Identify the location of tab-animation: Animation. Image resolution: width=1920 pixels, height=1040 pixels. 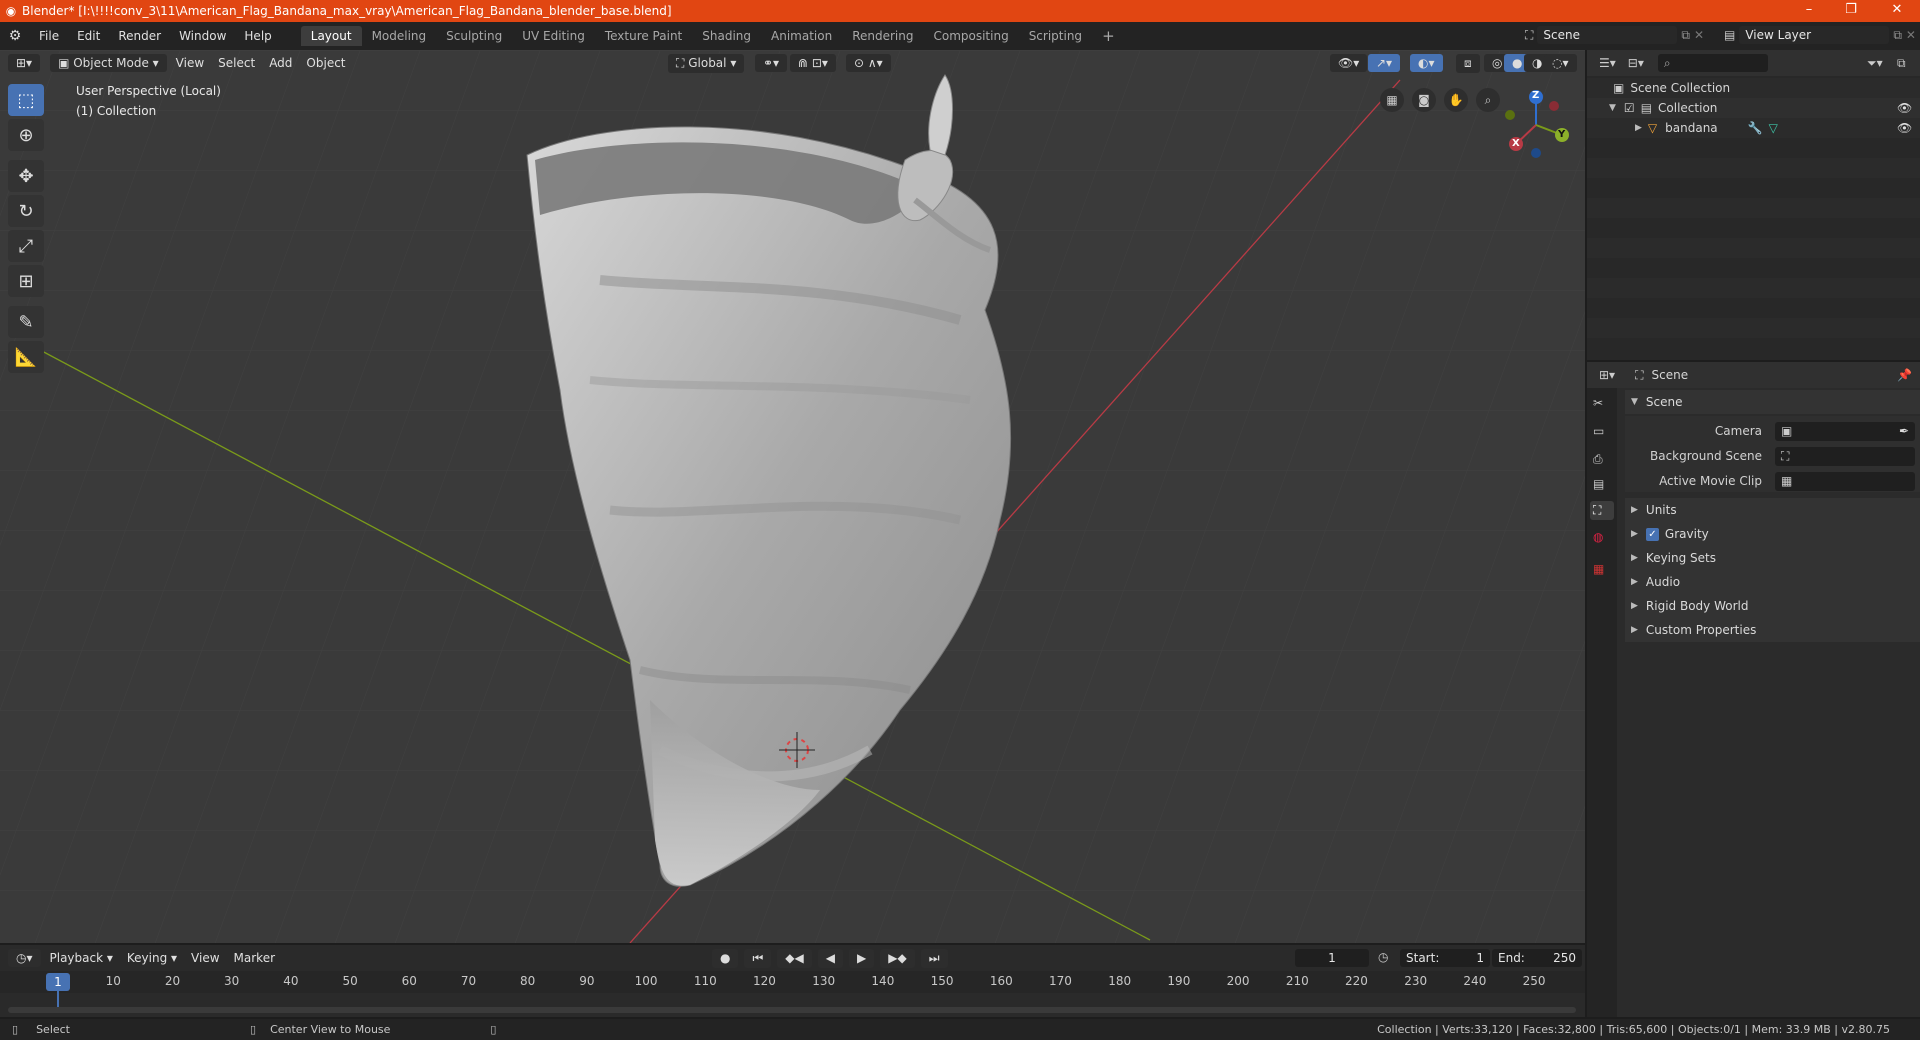
(801, 36).